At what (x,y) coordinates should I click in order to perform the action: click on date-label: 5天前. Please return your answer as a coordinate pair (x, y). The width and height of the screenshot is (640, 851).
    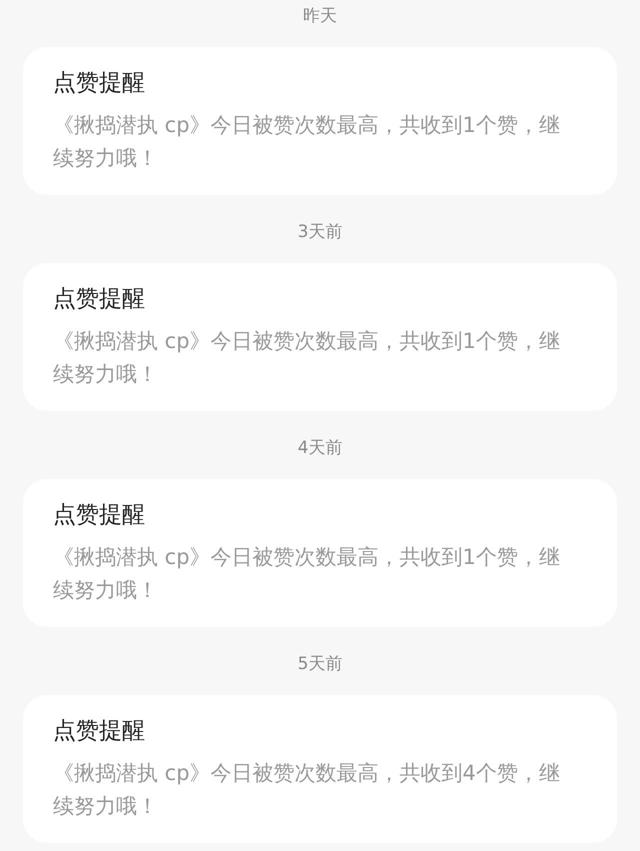
    Looking at the image, I should click on (320, 664).